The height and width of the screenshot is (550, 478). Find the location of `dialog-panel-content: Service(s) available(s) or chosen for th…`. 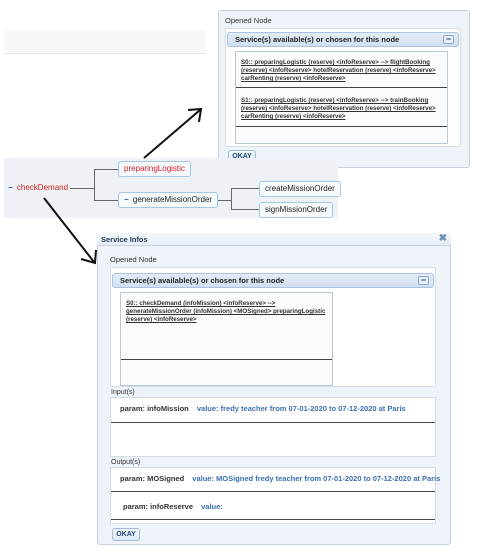

dialog-panel-content: Service(s) available(s) or chosen for th… is located at coordinates (273, 327).